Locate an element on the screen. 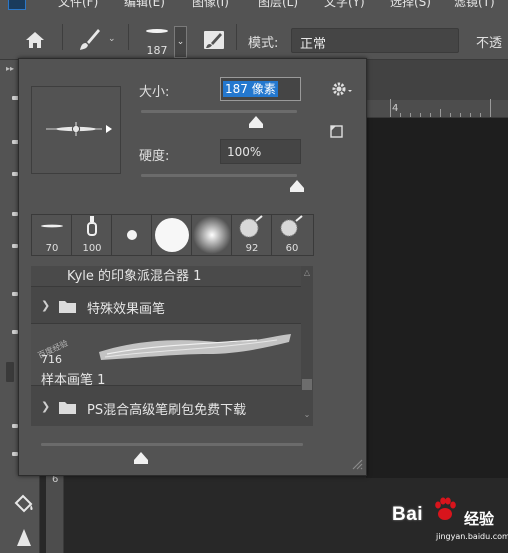  size-slider is located at coordinates (219, 111).